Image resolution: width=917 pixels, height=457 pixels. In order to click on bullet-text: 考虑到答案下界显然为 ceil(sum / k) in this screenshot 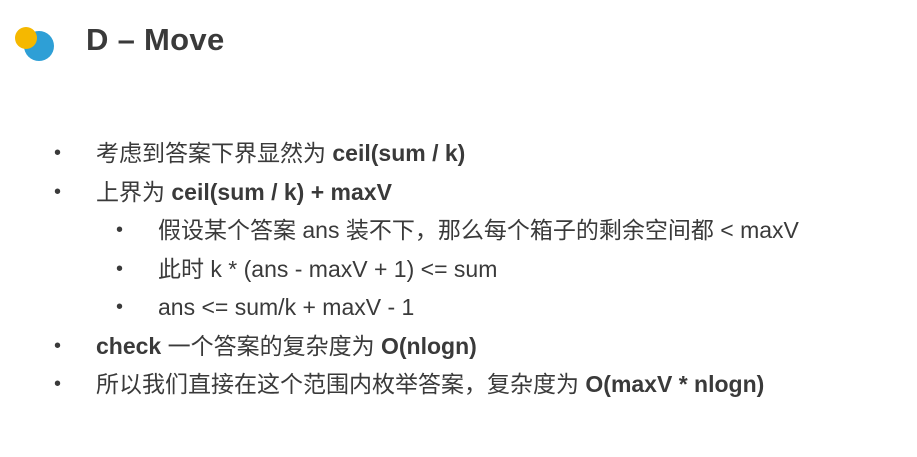, I will do `click(280, 153)`.